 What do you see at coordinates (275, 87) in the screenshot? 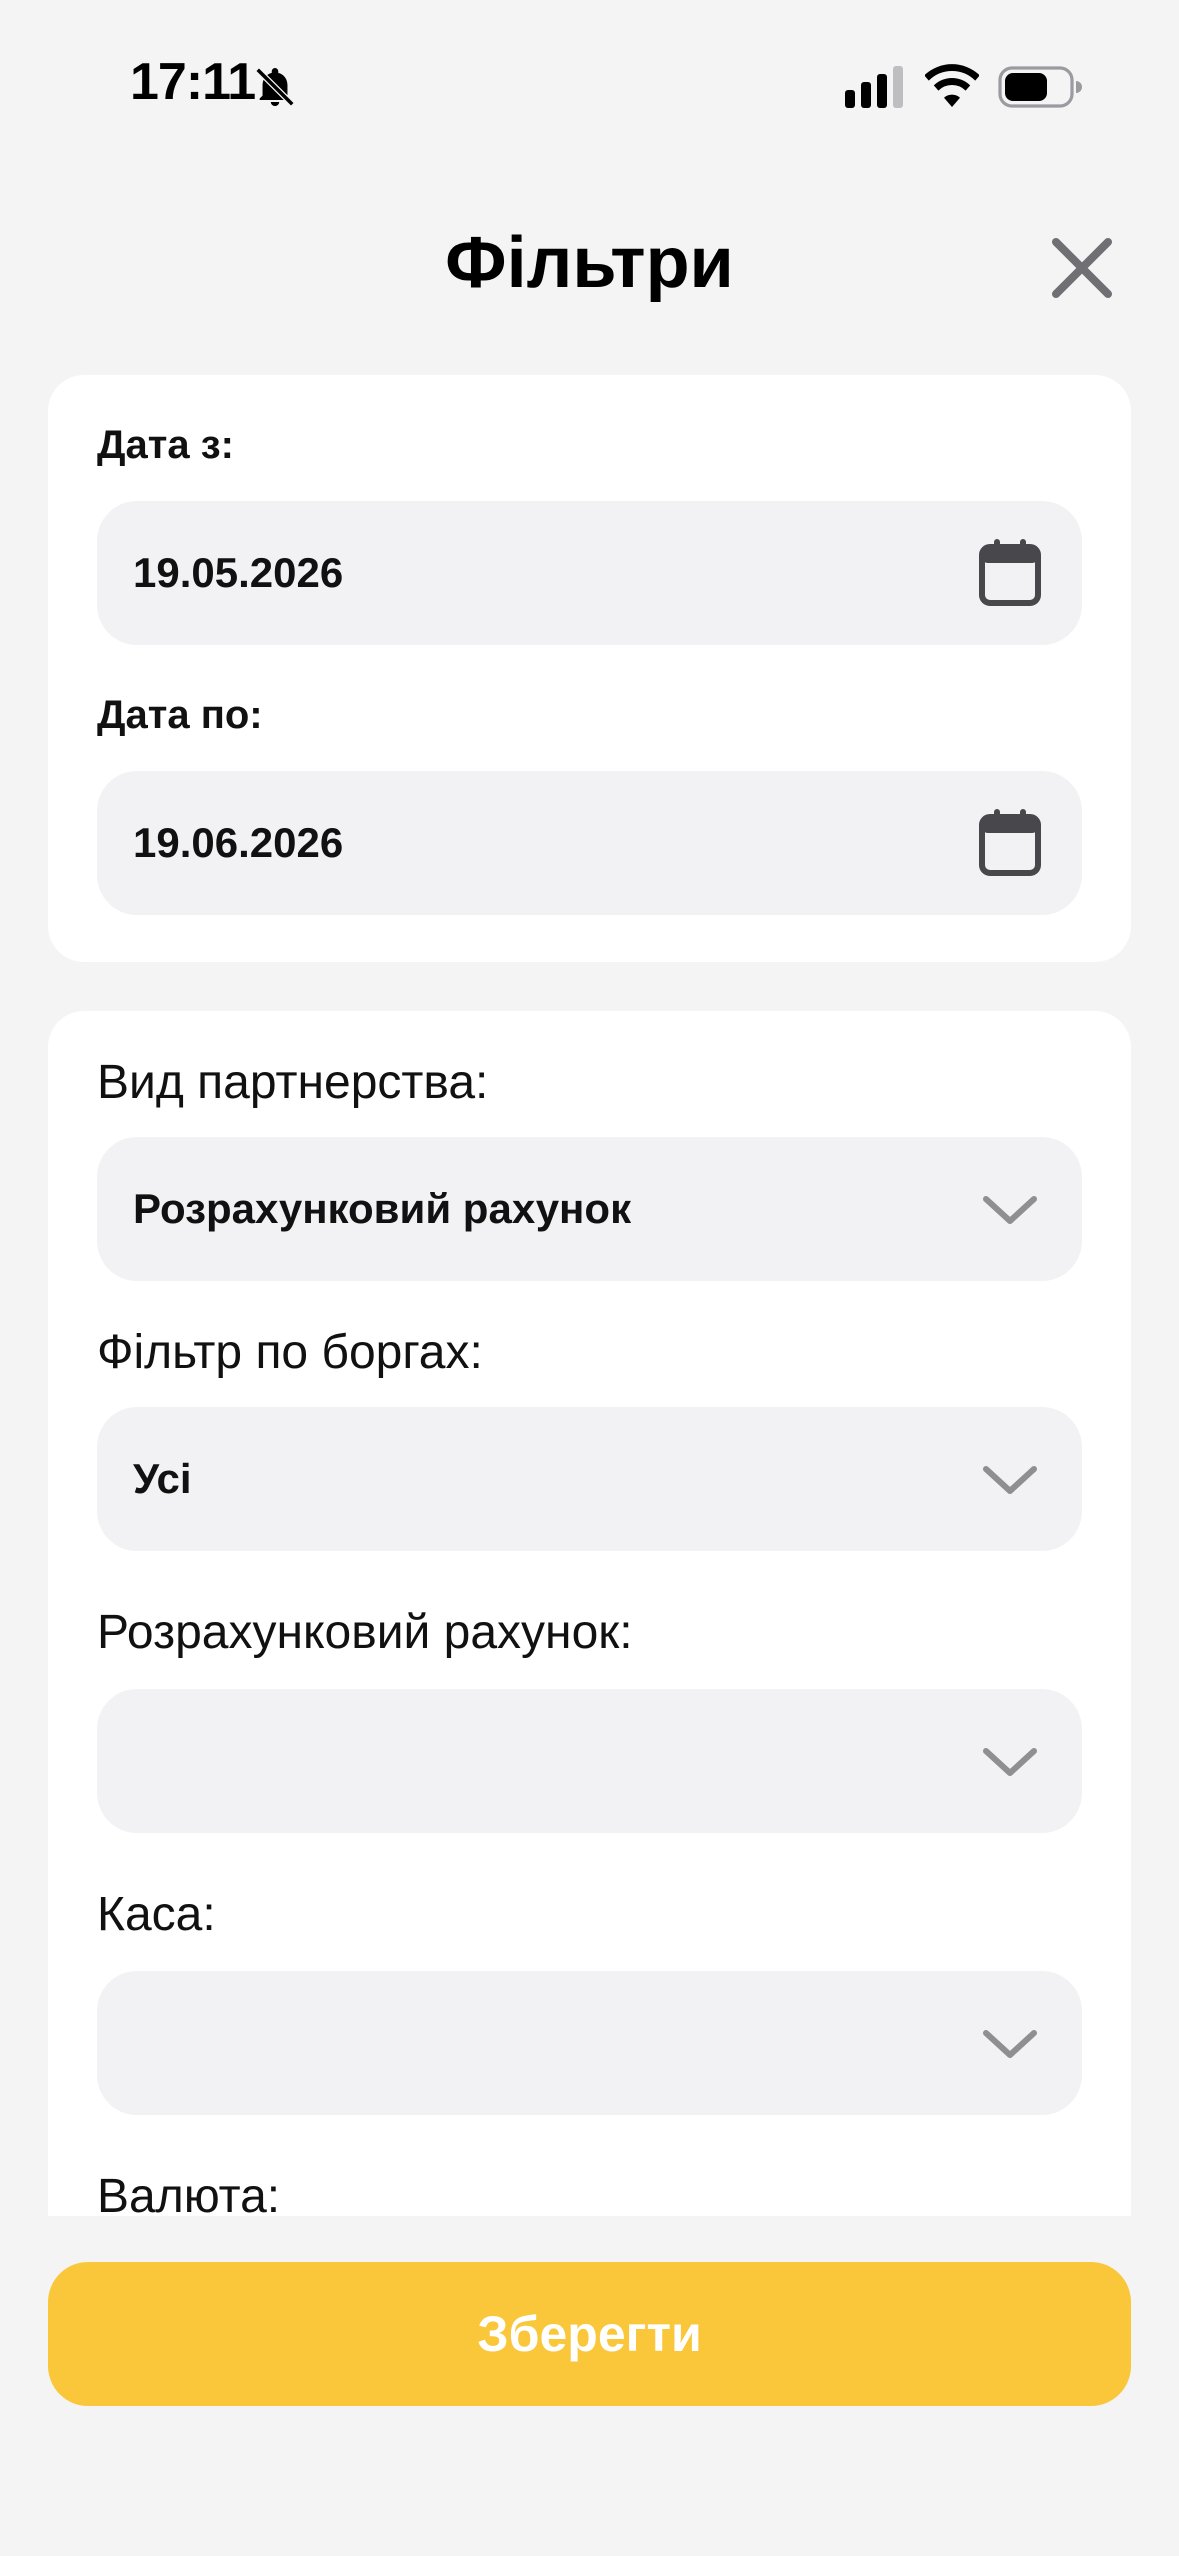
I see `bell-off-icon` at bounding box center [275, 87].